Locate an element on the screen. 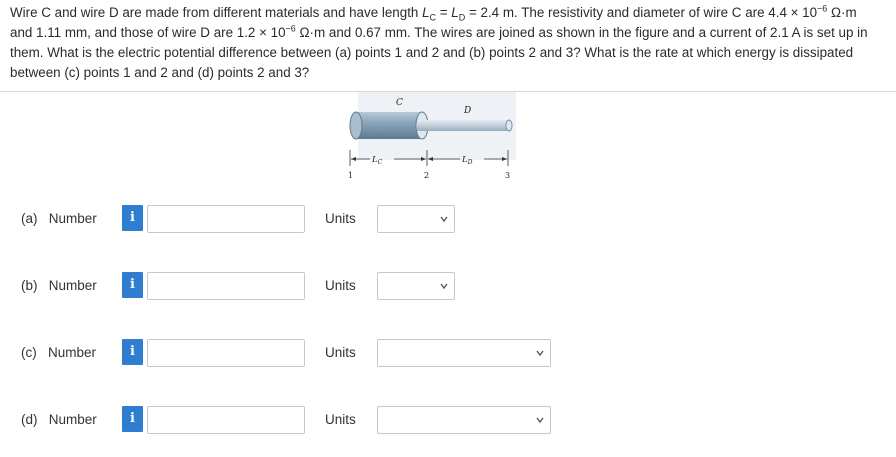  answer-row-a: (a) Number i Units is located at coordinates (448, 218).